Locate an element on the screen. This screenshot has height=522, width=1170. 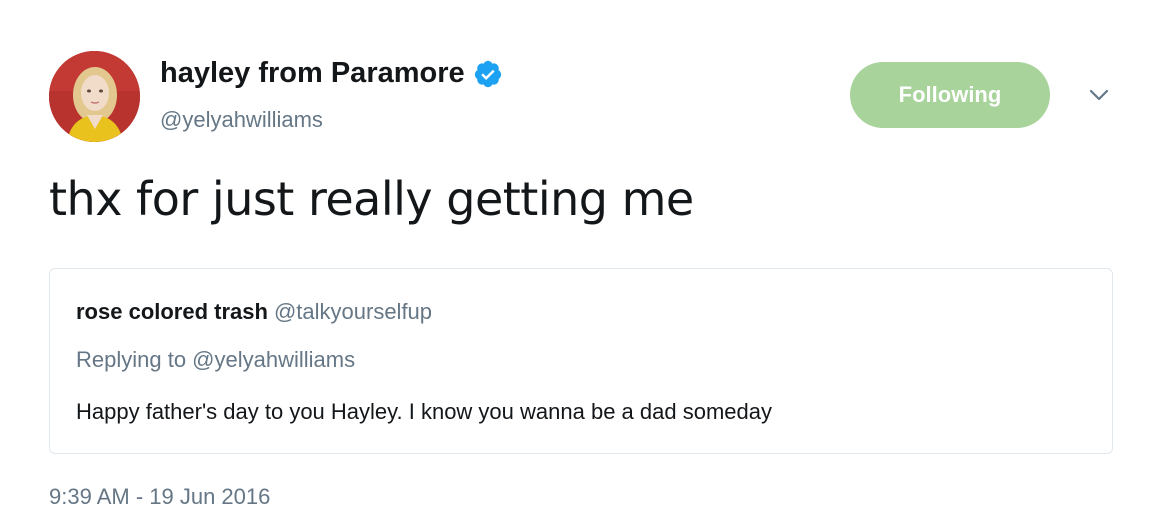
quoted-tweet-header: rose colored trash @talkyourselfup is located at coordinates (254, 312).